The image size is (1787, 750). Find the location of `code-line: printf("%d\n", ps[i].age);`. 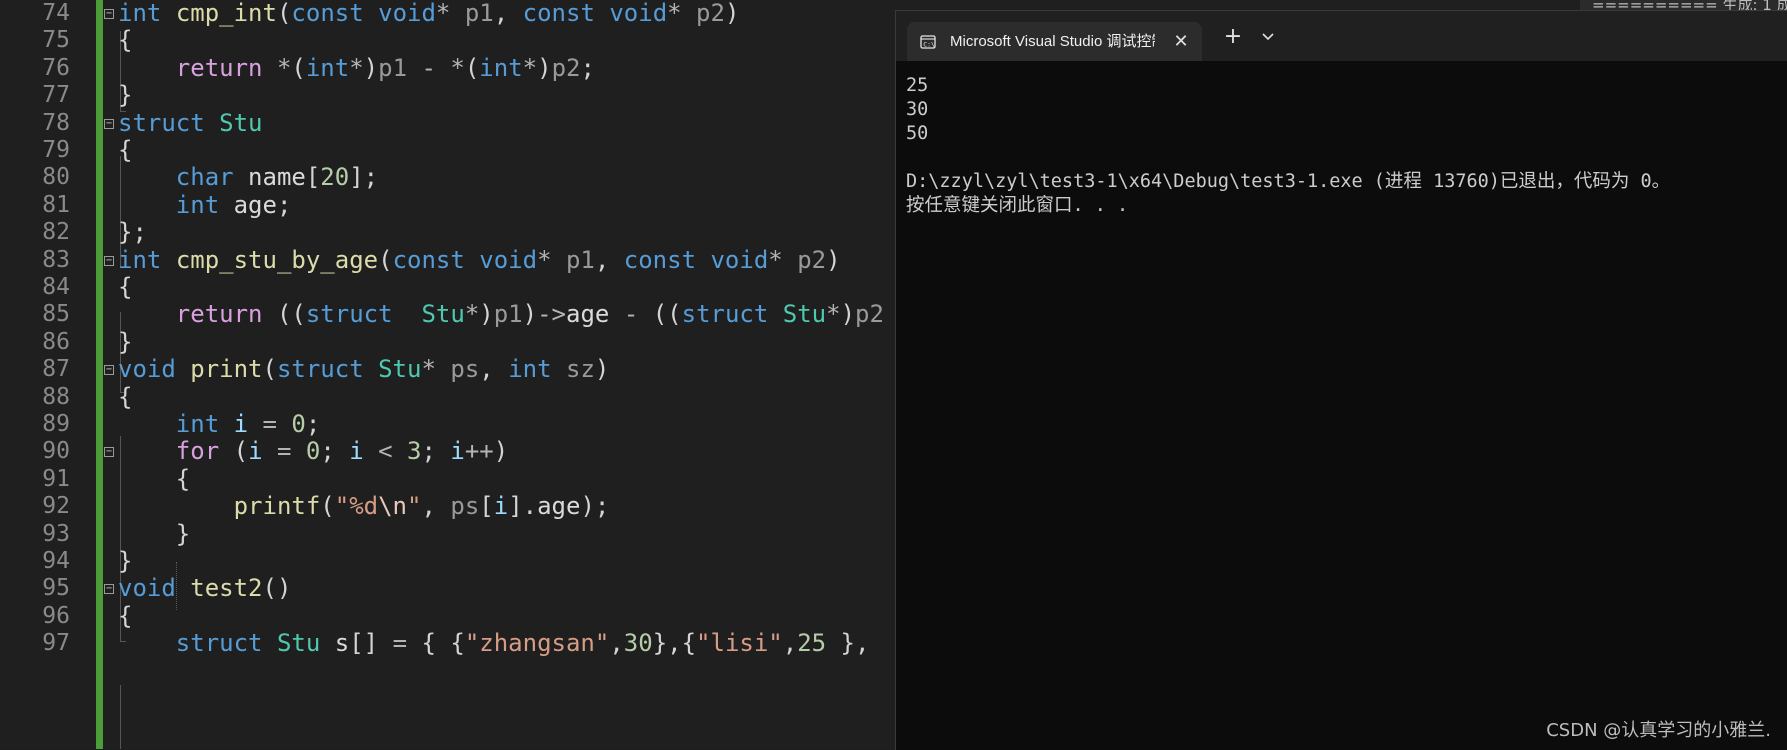

code-line: printf("%d\n", ps[i].age); is located at coordinates (364, 506).